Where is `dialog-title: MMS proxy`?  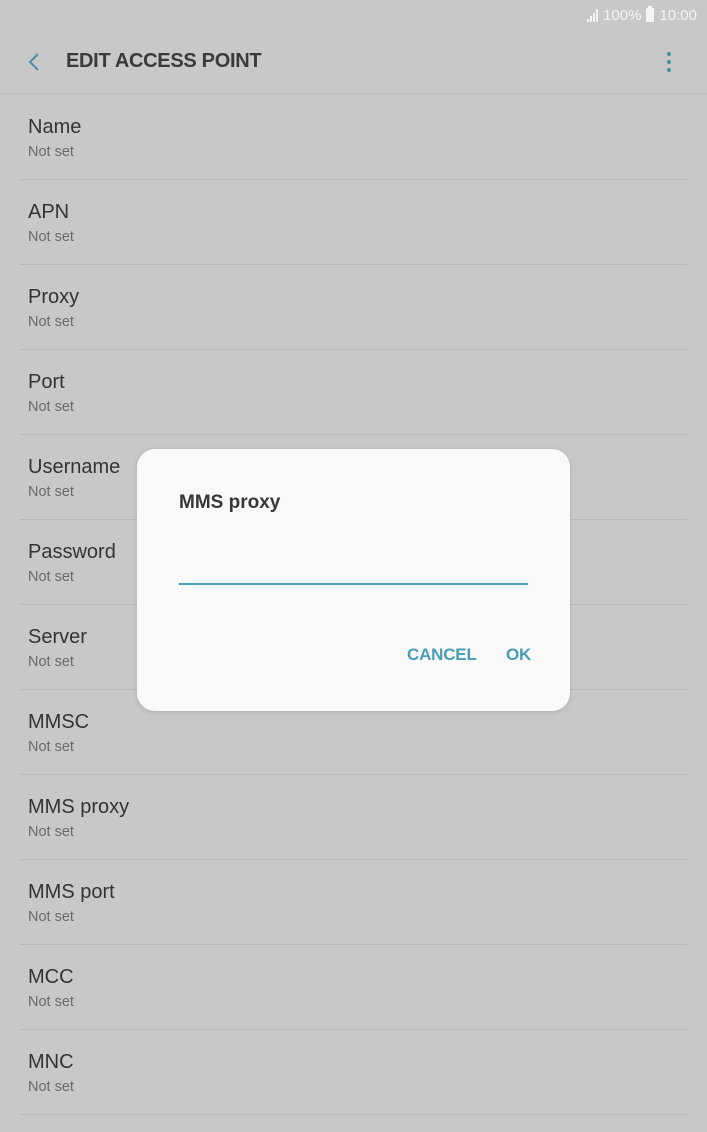
dialog-title: MMS proxy is located at coordinates (230, 502).